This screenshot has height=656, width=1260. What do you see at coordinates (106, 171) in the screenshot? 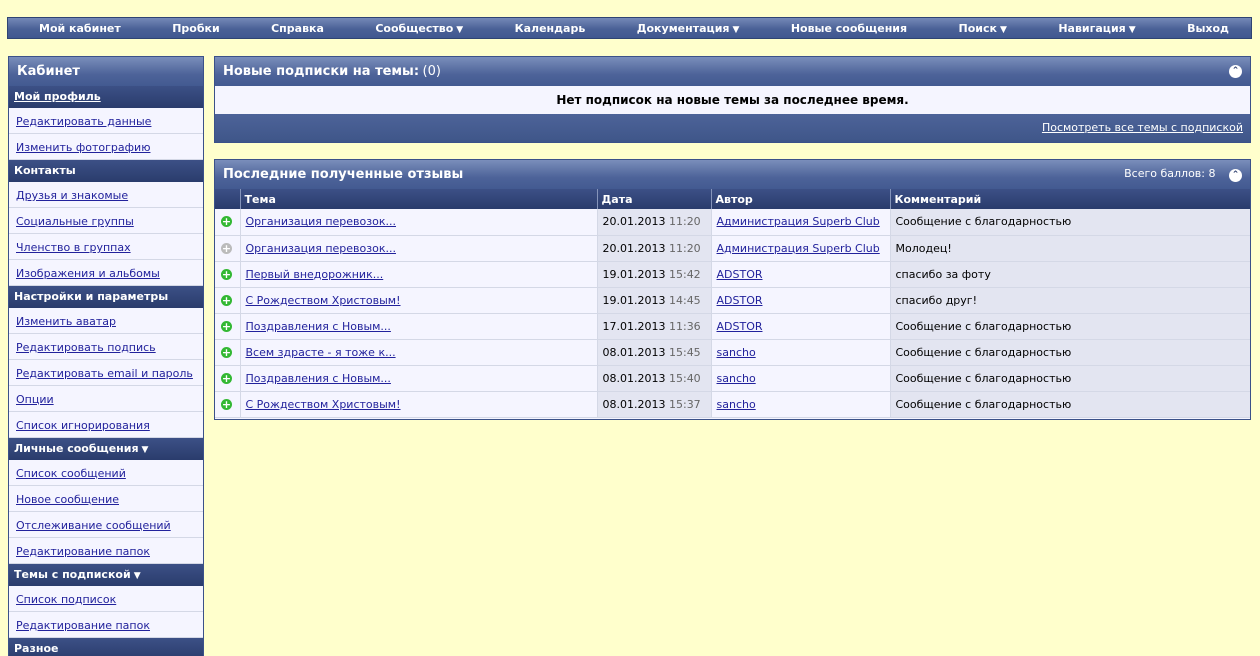
I see `sidebar-section-header: Контакты` at bounding box center [106, 171].